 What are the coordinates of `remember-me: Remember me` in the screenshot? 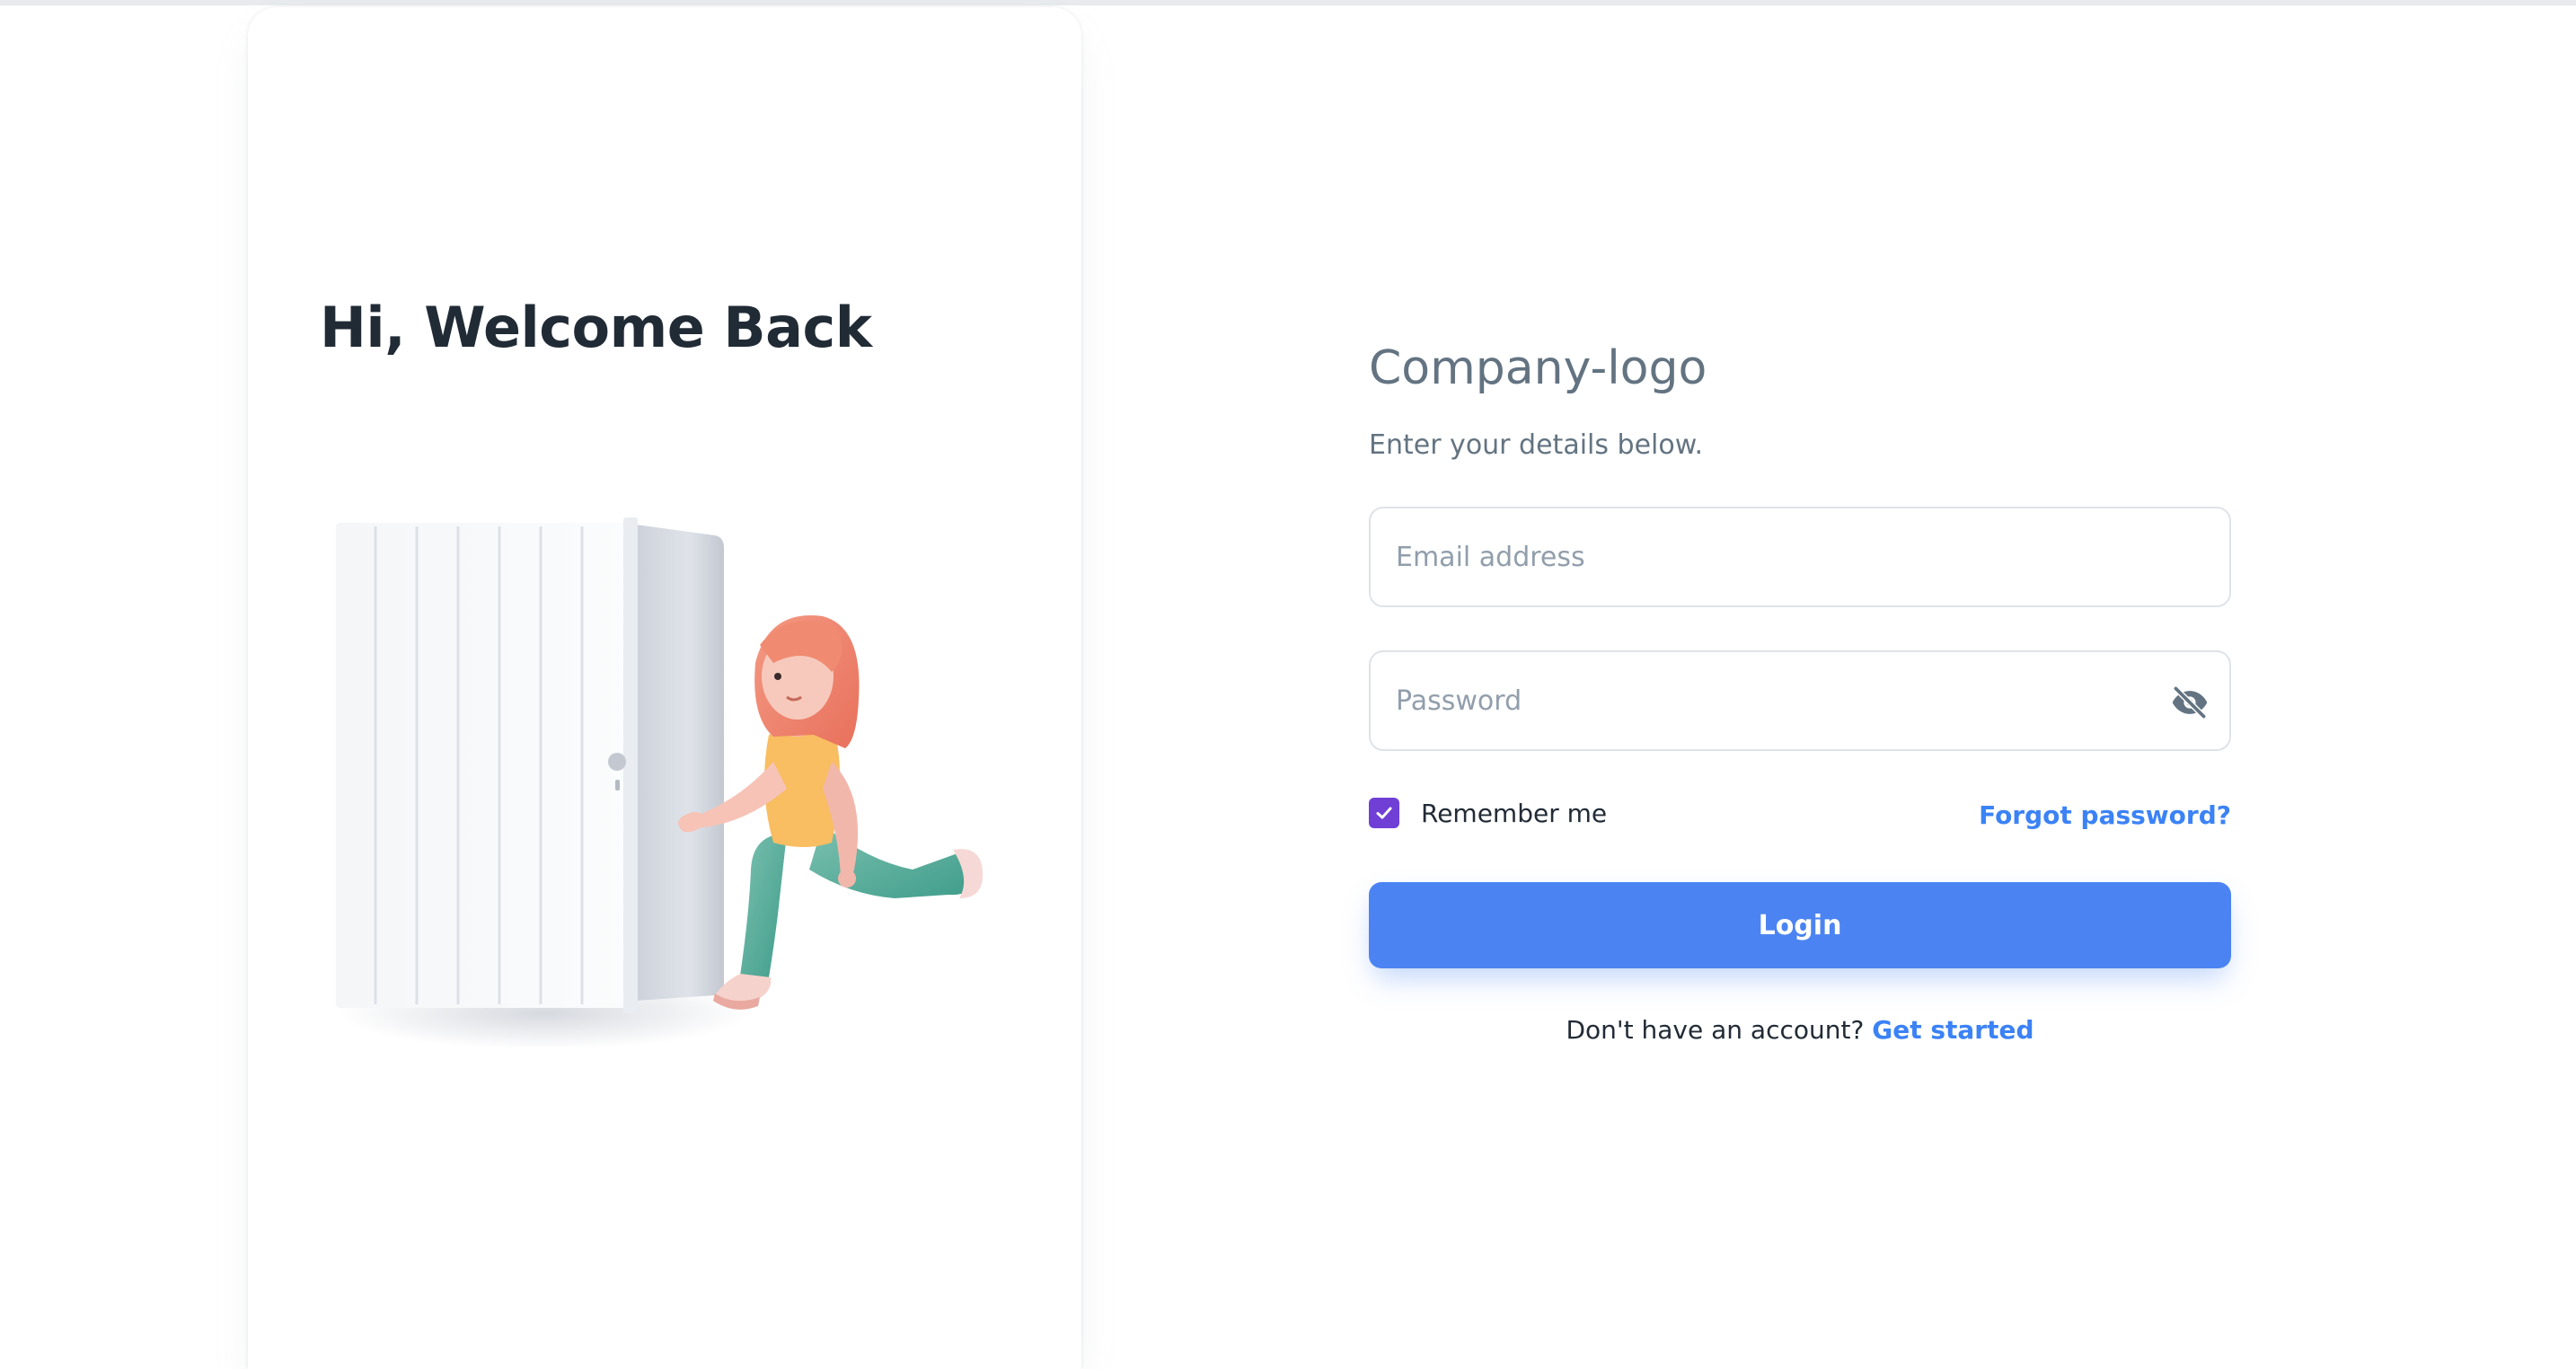 It's located at (1488, 813).